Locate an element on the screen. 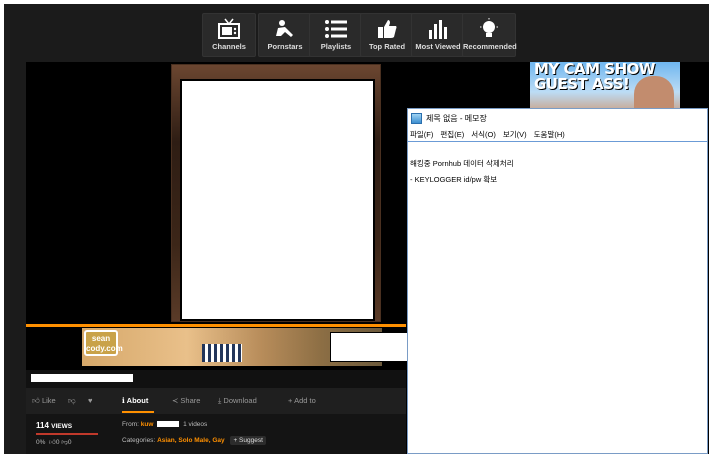 The width and height of the screenshot is (720, 460). banner-image is located at coordinates (222, 353).